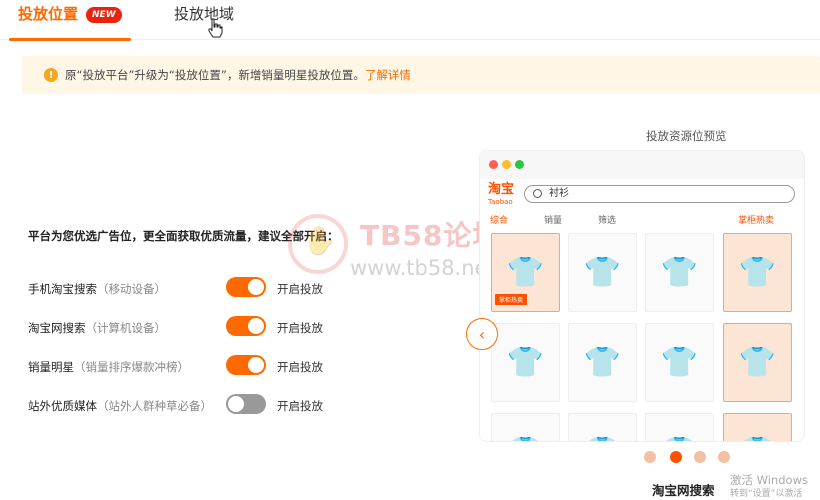 This screenshot has width=820, height=500. What do you see at coordinates (642, 165) in the screenshot?
I see `window-bar` at bounding box center [642, 165].